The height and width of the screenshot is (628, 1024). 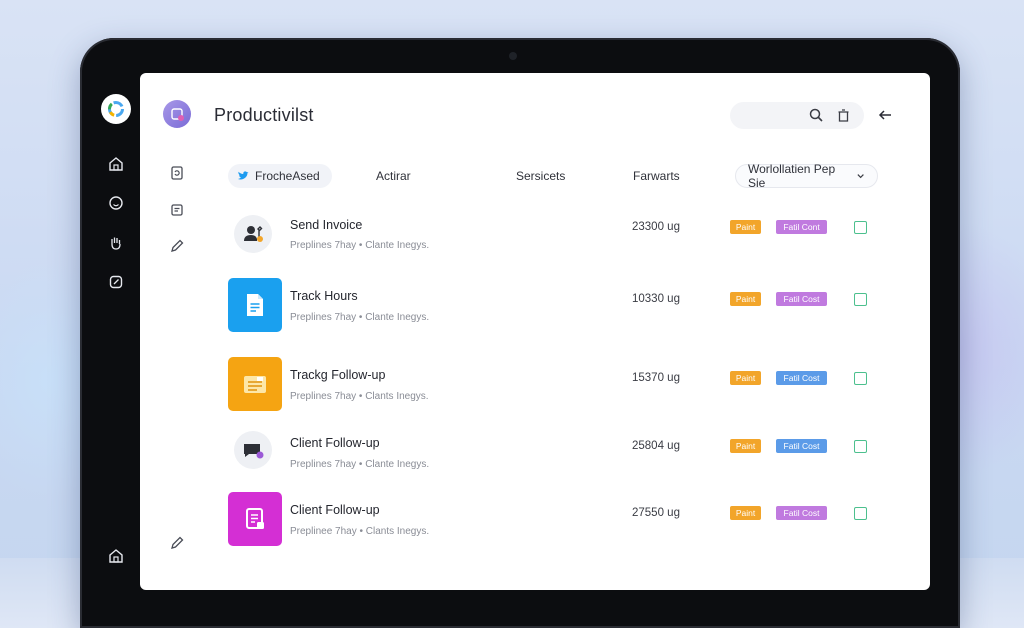 I want to click on tab-sersicets: Sersicets, so click(x=540, y=176).